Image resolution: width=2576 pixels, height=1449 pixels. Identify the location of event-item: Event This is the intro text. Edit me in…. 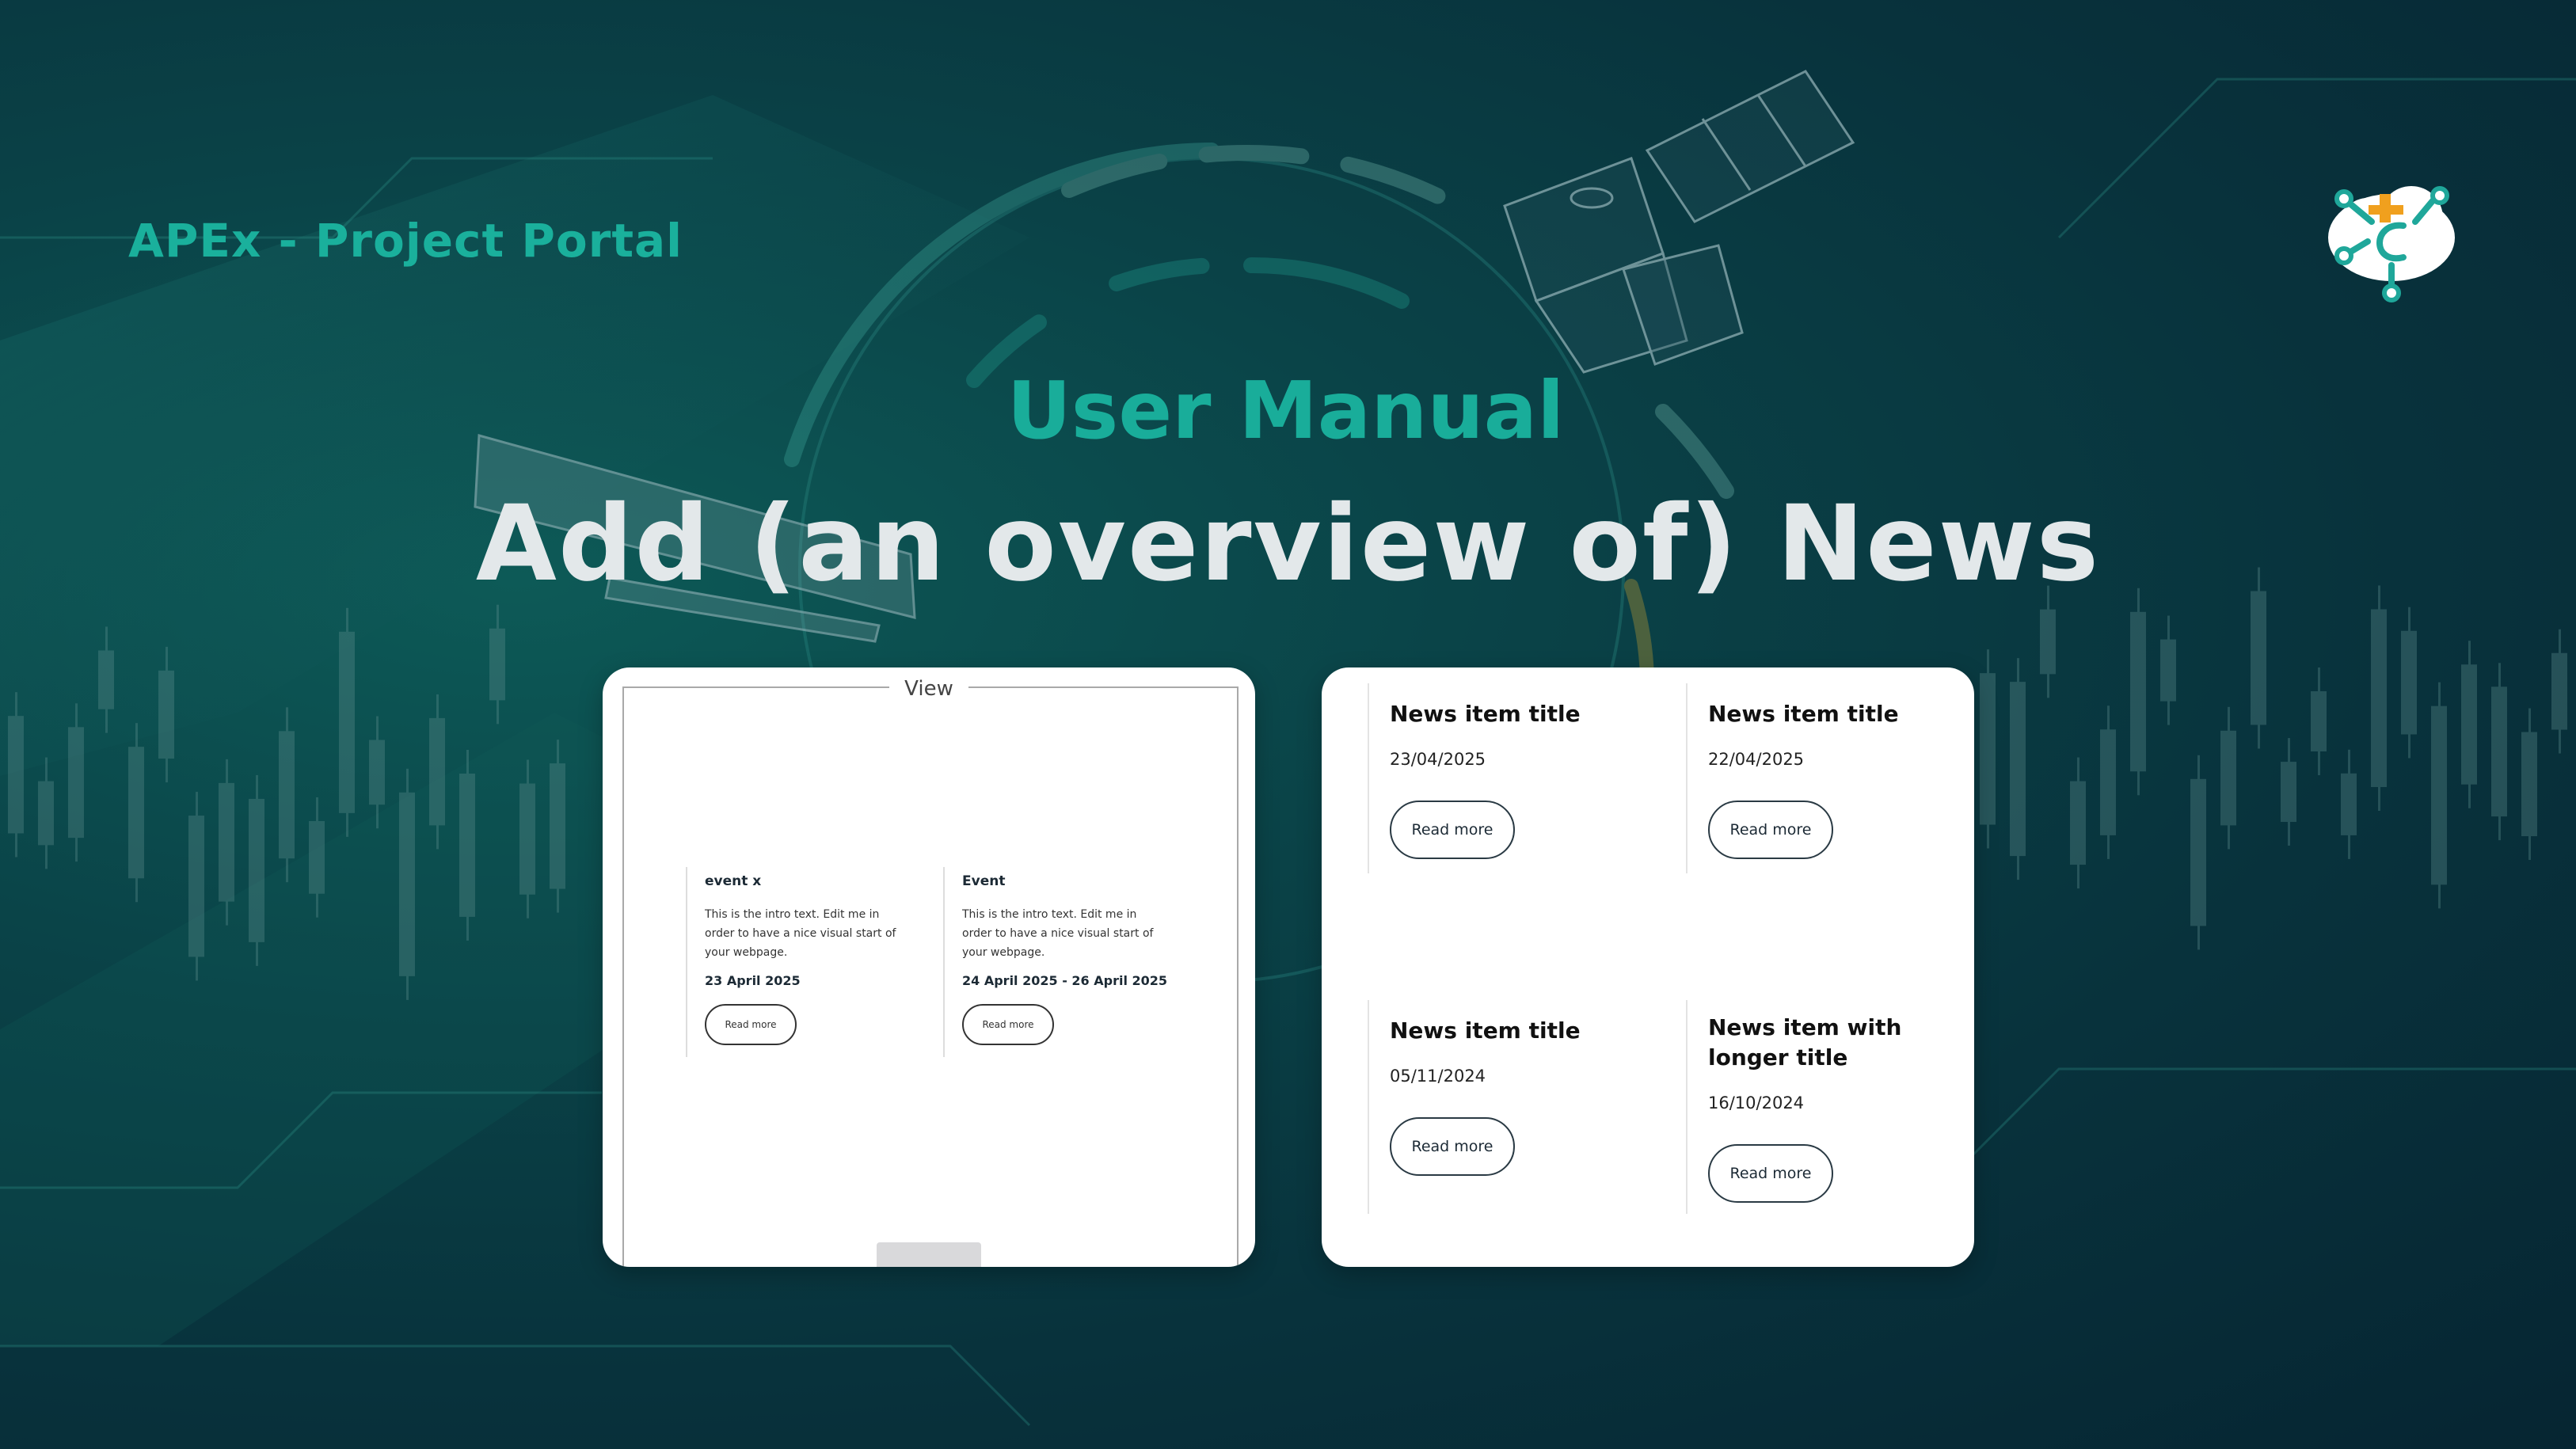
(1062, 962).